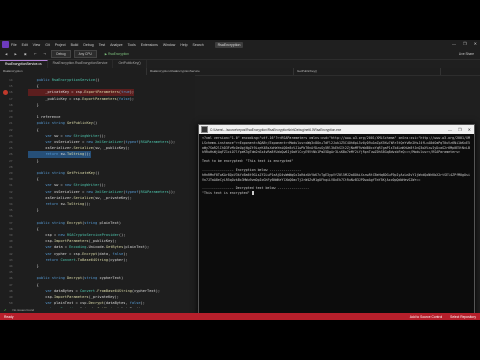 The width and height of the screenshot is (480, 360). Describe the element at coordinates (15, 54) in the screenshot. I see `forward-icon: ▶` at that location.